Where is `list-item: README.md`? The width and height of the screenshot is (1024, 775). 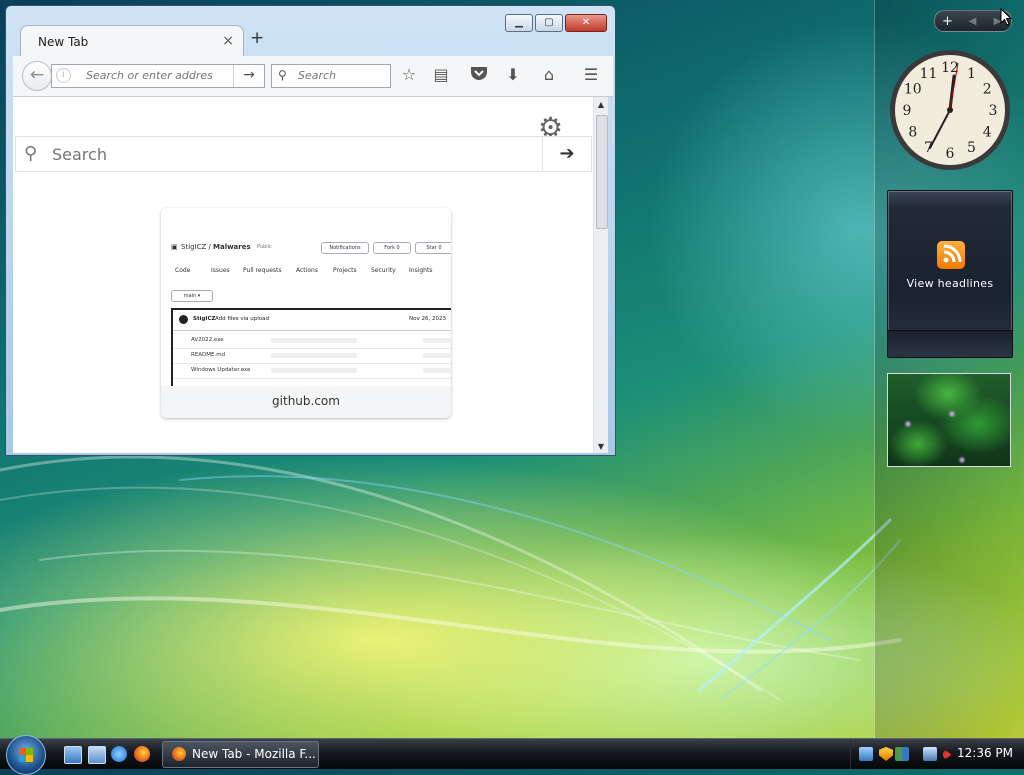 list-item: README.md is located at coordinates (312, 356).